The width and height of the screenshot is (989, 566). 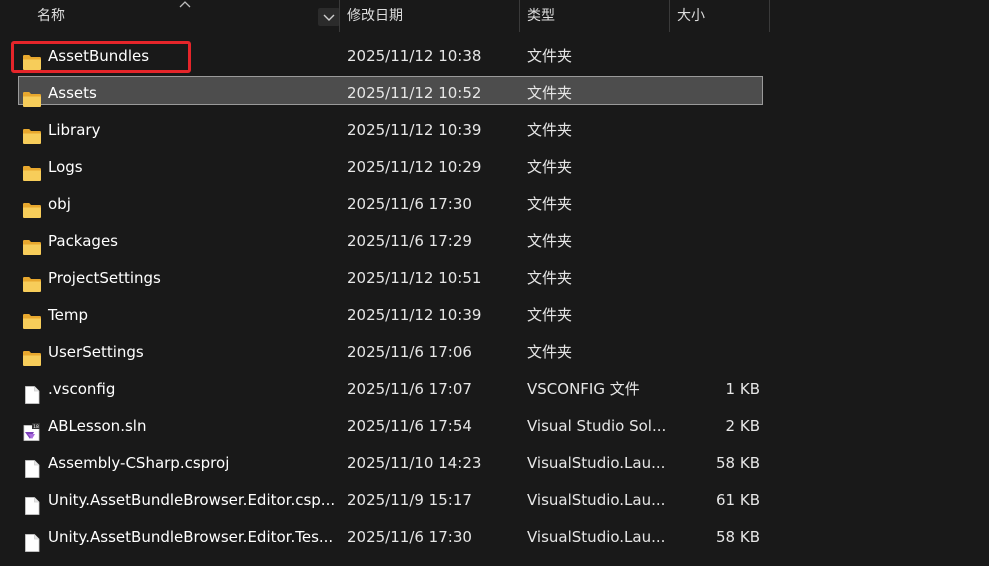 I want to click on column-header-type: 类型, so click(x=594, y=16).